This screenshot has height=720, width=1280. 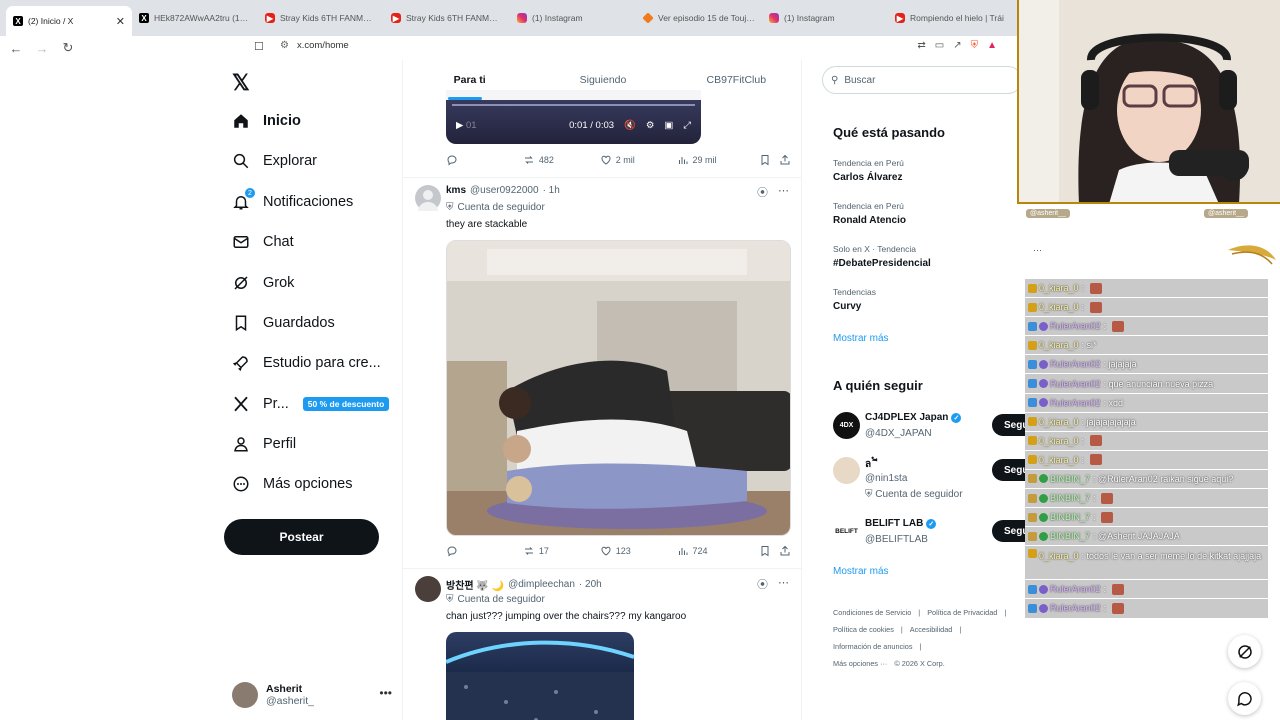 I want to click on nav-item-inicio: Inicio, so click(x=266, y=121).